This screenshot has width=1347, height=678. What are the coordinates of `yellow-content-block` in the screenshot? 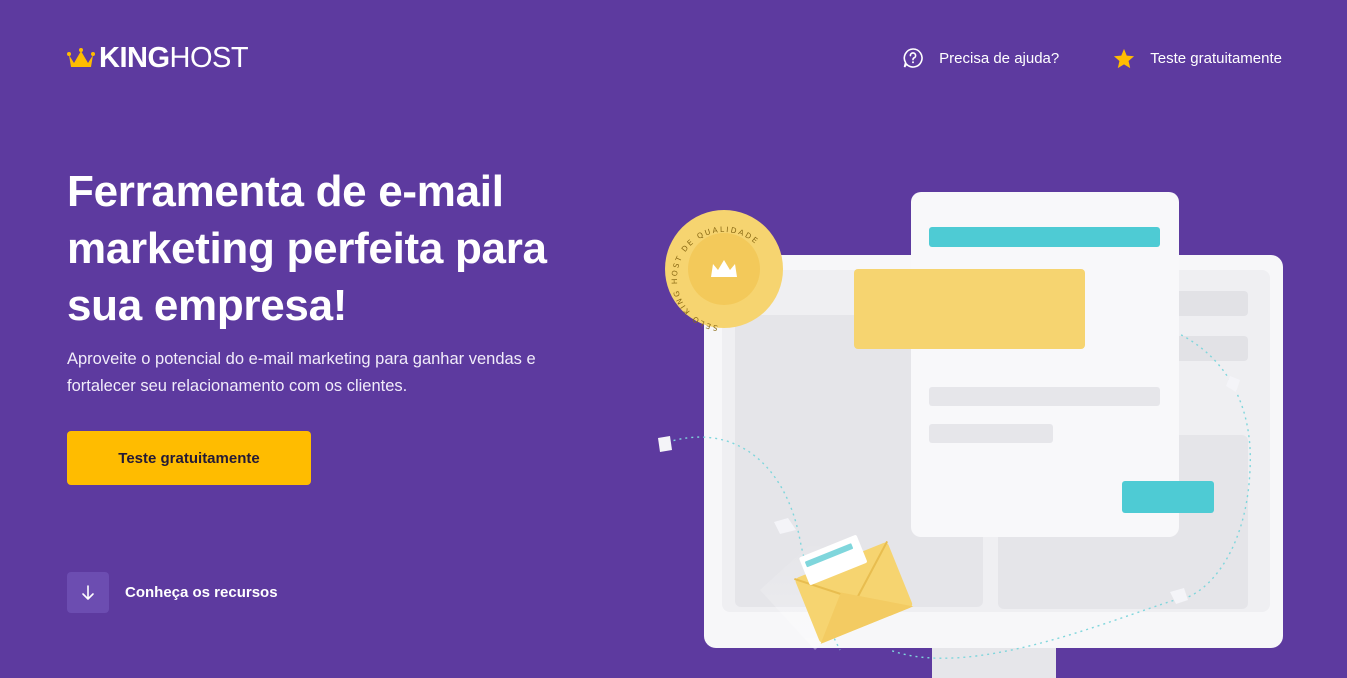 It's located at (969, 309).